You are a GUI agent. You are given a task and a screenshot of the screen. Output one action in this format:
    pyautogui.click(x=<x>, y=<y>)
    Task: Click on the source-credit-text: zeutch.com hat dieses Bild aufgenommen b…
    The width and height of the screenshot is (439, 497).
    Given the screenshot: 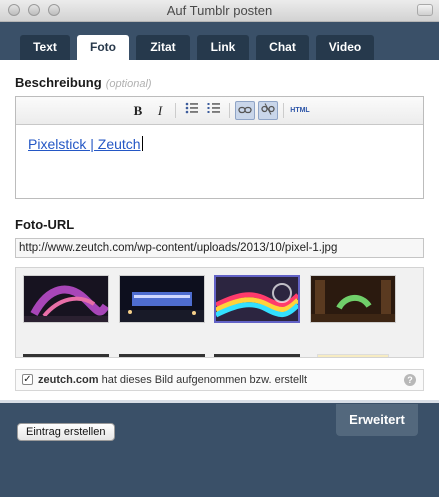 What is the action you would take?
    pyautogui.click(x=173, y=380)
    